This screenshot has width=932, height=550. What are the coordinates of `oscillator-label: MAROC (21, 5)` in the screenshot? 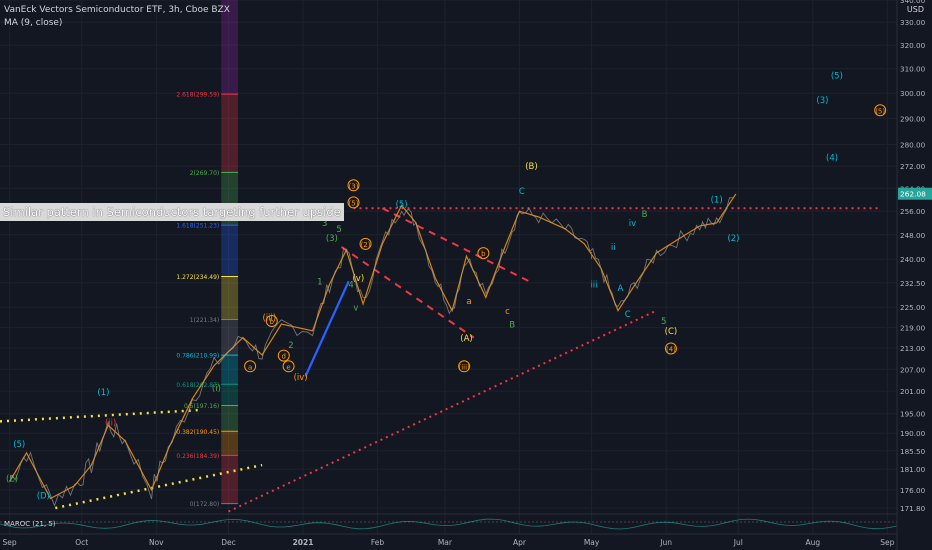 It's located at (30, 524).